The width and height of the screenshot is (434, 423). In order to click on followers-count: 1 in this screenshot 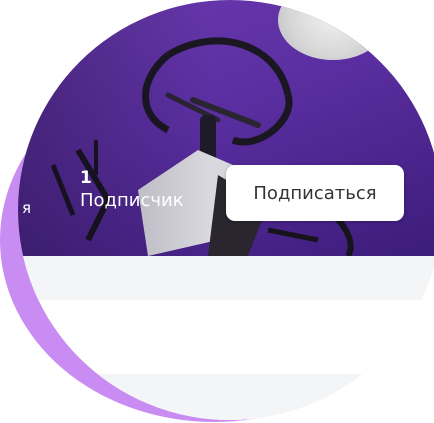, I will do `click(86, 178)`.